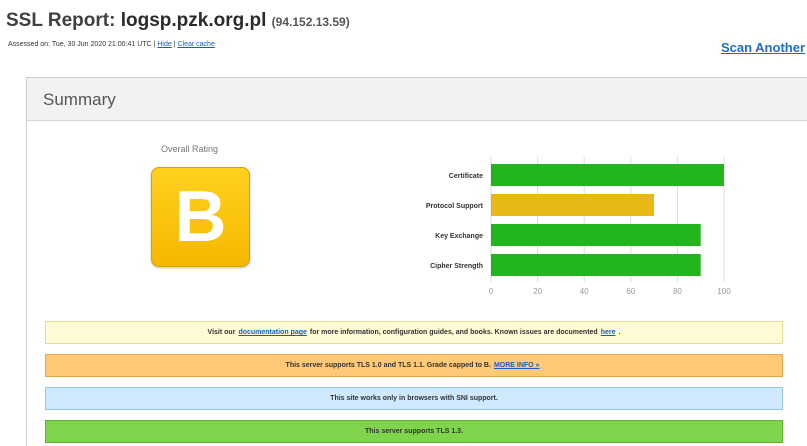 This screenshot has height=446, width=807. What do you see at coordinates (724, 291) in the screenshot?
I see `chart-tick-label: 100` at bounding box center [724, 291].